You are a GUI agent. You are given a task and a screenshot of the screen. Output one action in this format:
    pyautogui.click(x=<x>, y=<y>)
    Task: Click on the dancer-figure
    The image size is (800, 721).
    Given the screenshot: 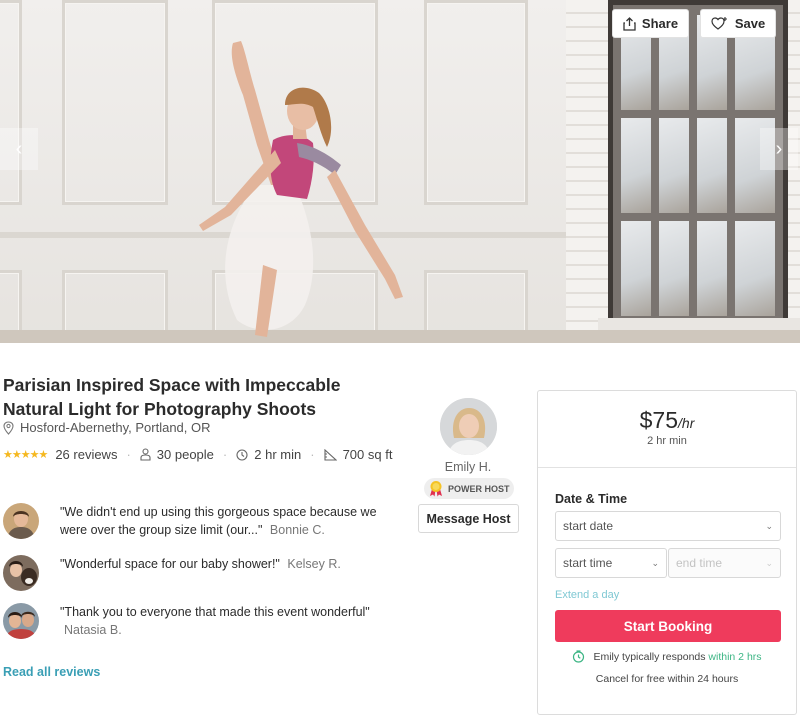 What is the action you would take?
    pyautogui.click(x=301, y=189)
    